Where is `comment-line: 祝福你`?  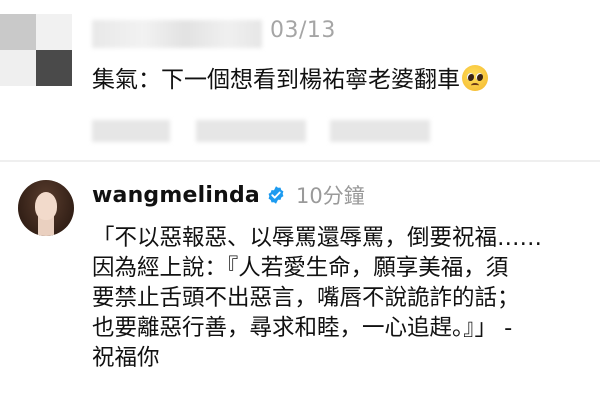 comment-line: 祝福你 is located at coordinates (126, 358).